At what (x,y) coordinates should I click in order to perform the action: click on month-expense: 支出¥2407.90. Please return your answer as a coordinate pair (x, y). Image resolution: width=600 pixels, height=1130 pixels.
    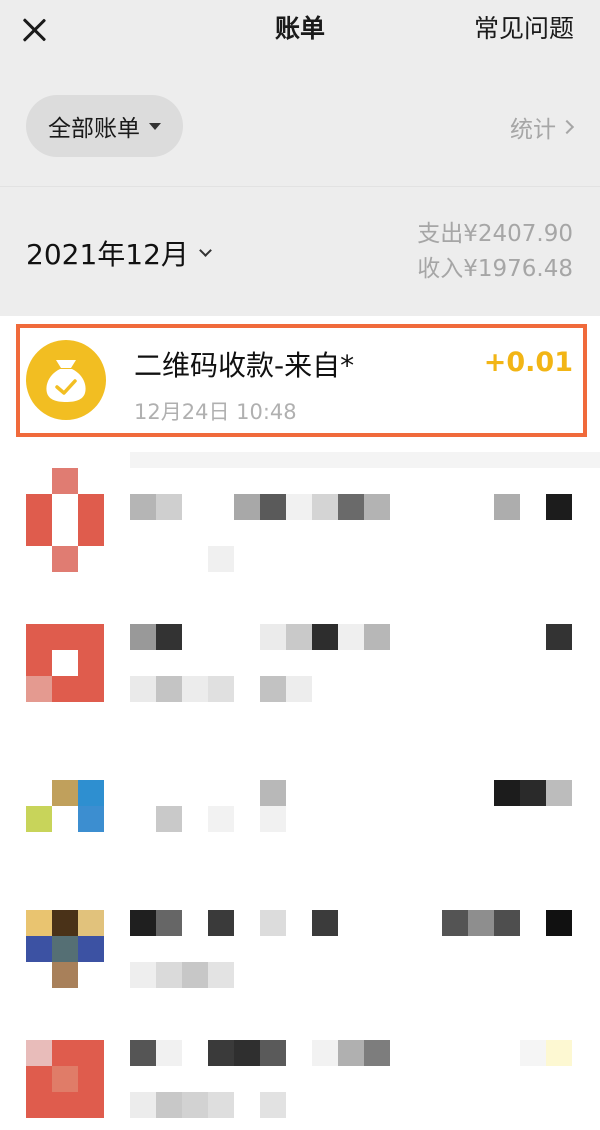
    Looking at the image, I should click on (495, 234).